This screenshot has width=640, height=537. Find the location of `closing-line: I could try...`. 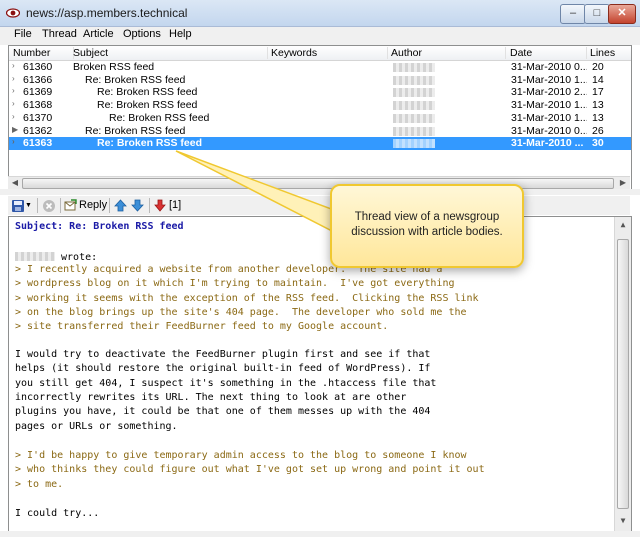

closing-line: I could try... is located at coordinates (57, 513).